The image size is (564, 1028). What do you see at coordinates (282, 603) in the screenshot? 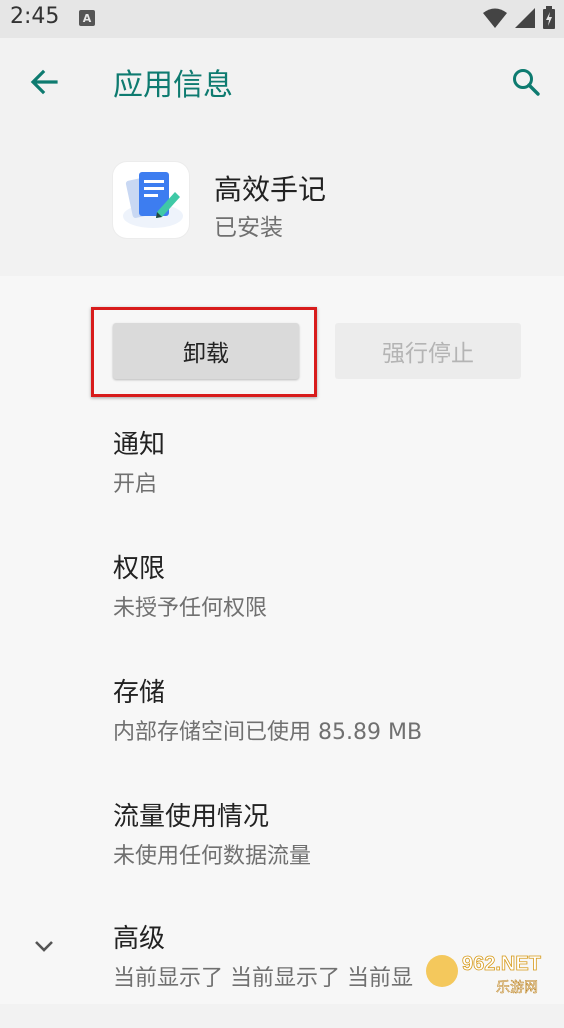
I see `pref-permissions: 权限 未授予任何权限` at bounding box center [282, 603].